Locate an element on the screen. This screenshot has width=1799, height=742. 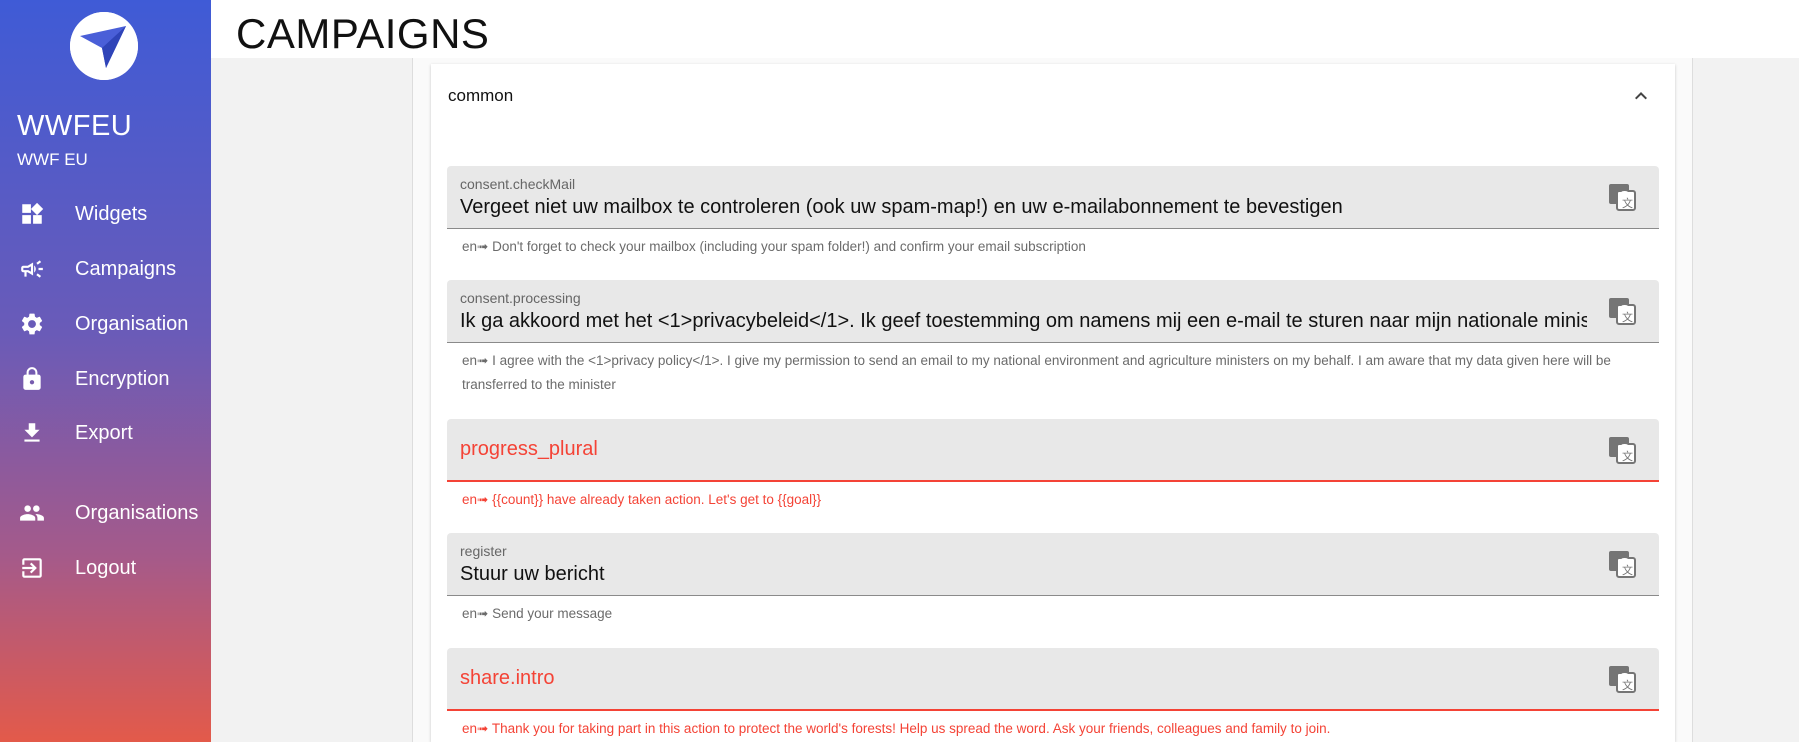
nav-item-widgets: Widgets is located at coordinates (105, 214).